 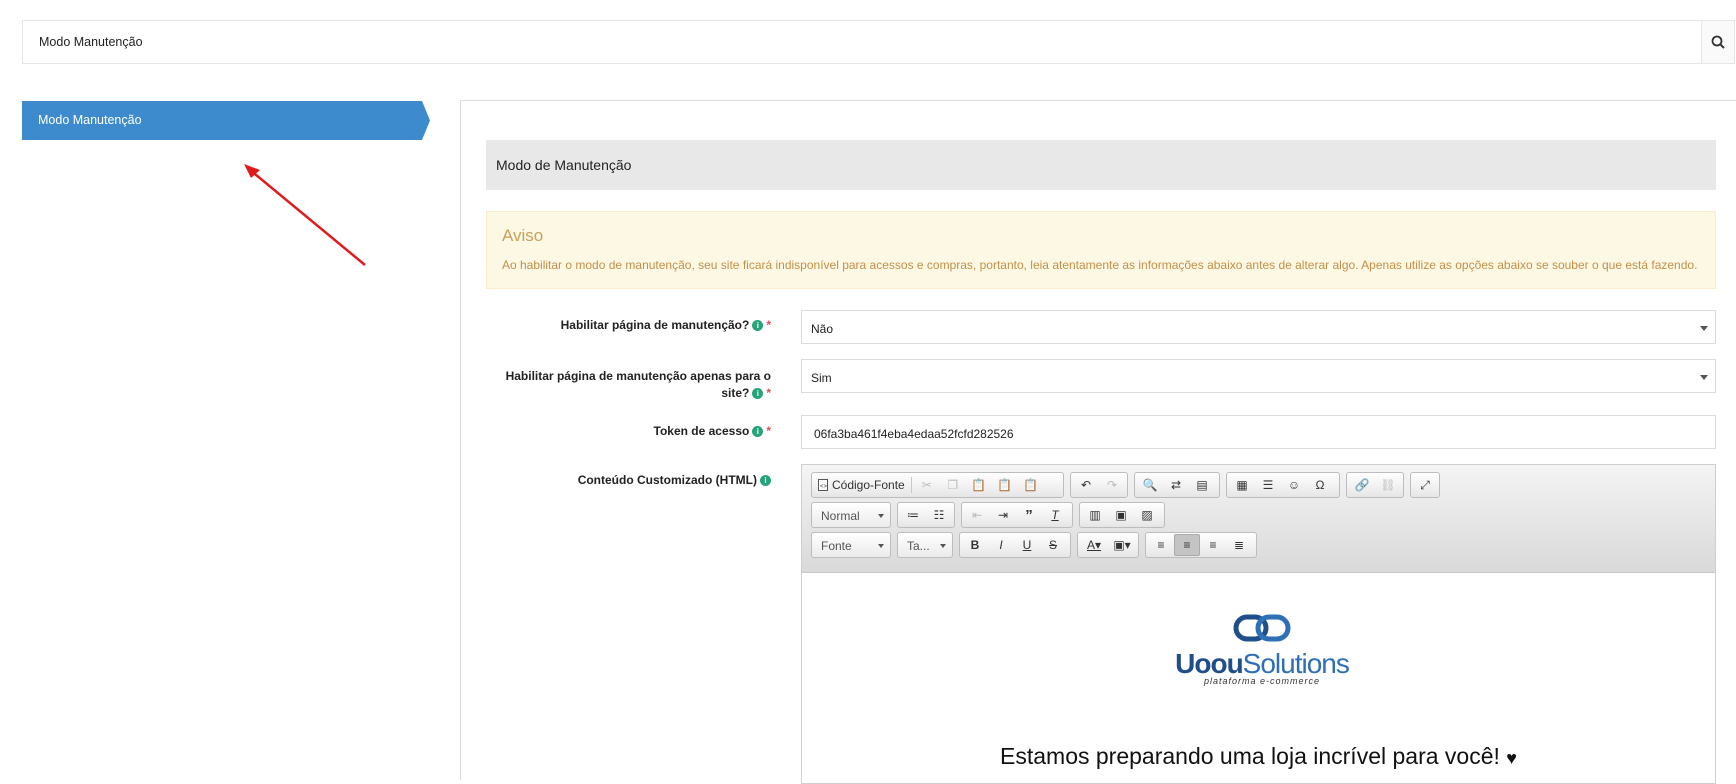 I want to click on replace-icon: ⇄, so click(x=1176, y=485).